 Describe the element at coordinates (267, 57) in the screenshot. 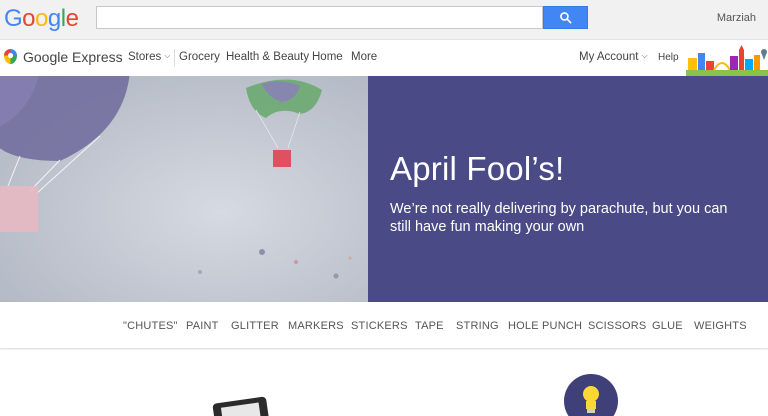

I see `nav-health-beauty: Health & Beauty` at that location.